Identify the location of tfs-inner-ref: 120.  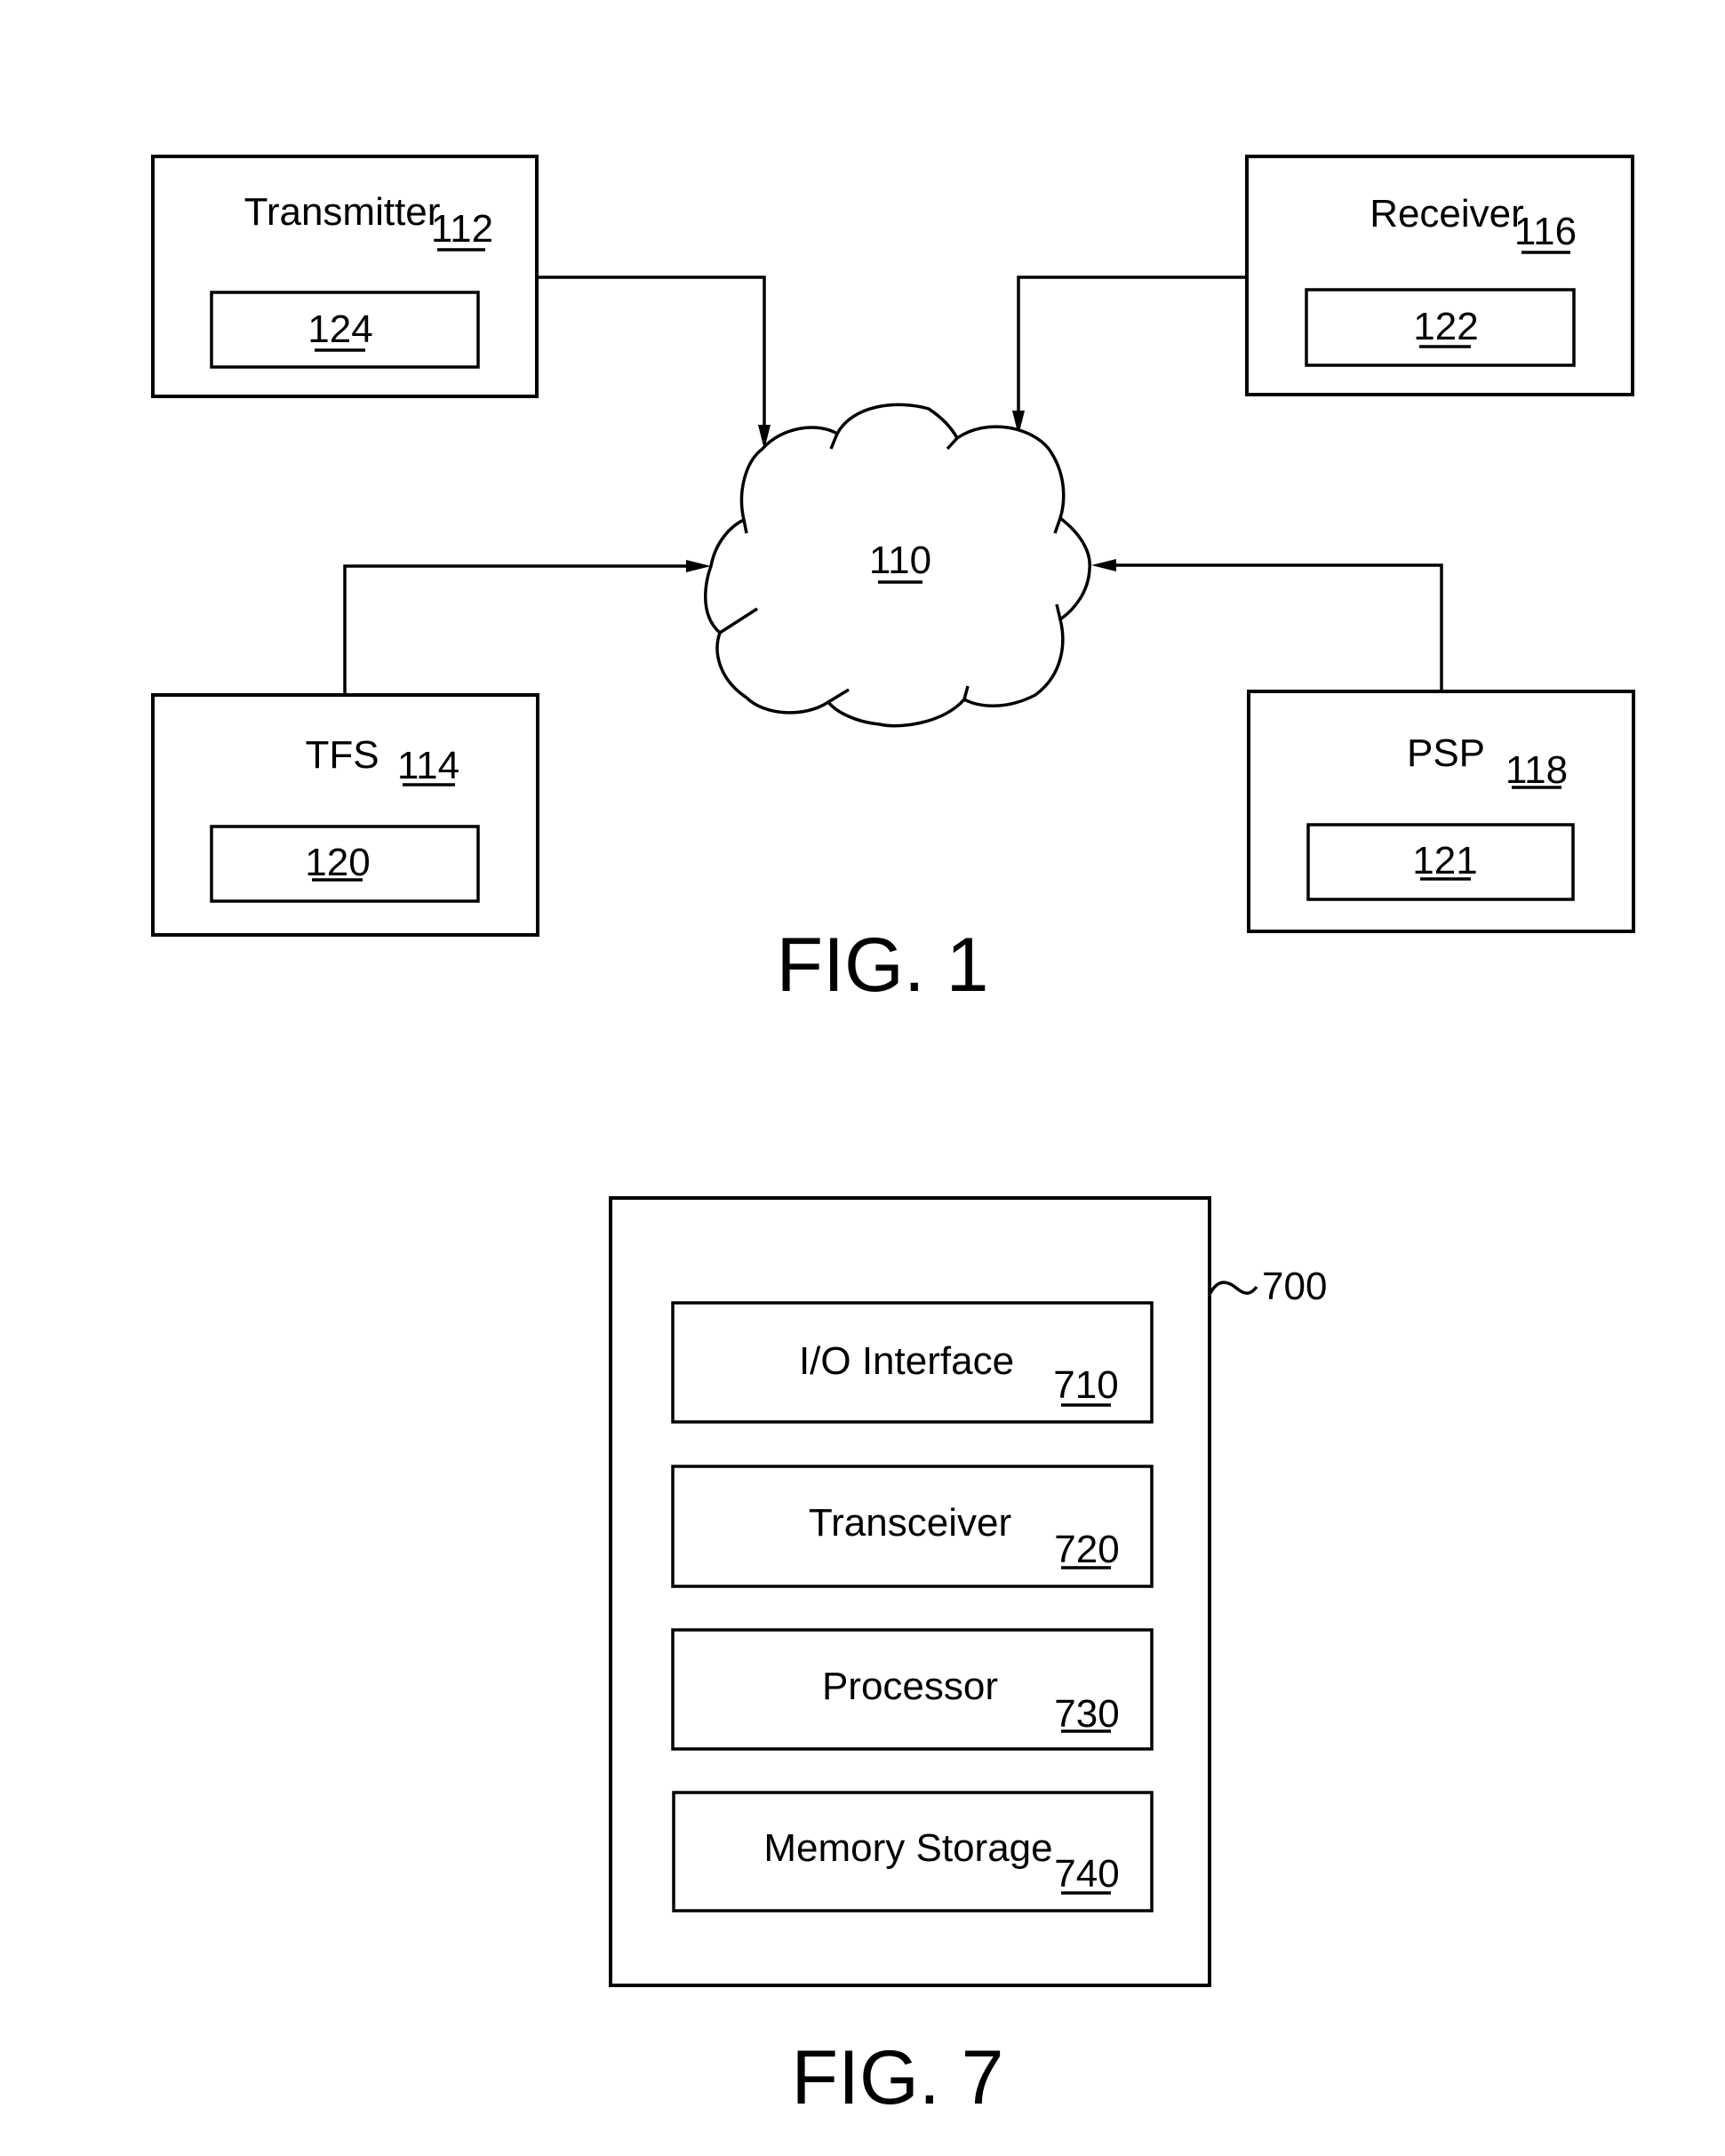
(337, 862).